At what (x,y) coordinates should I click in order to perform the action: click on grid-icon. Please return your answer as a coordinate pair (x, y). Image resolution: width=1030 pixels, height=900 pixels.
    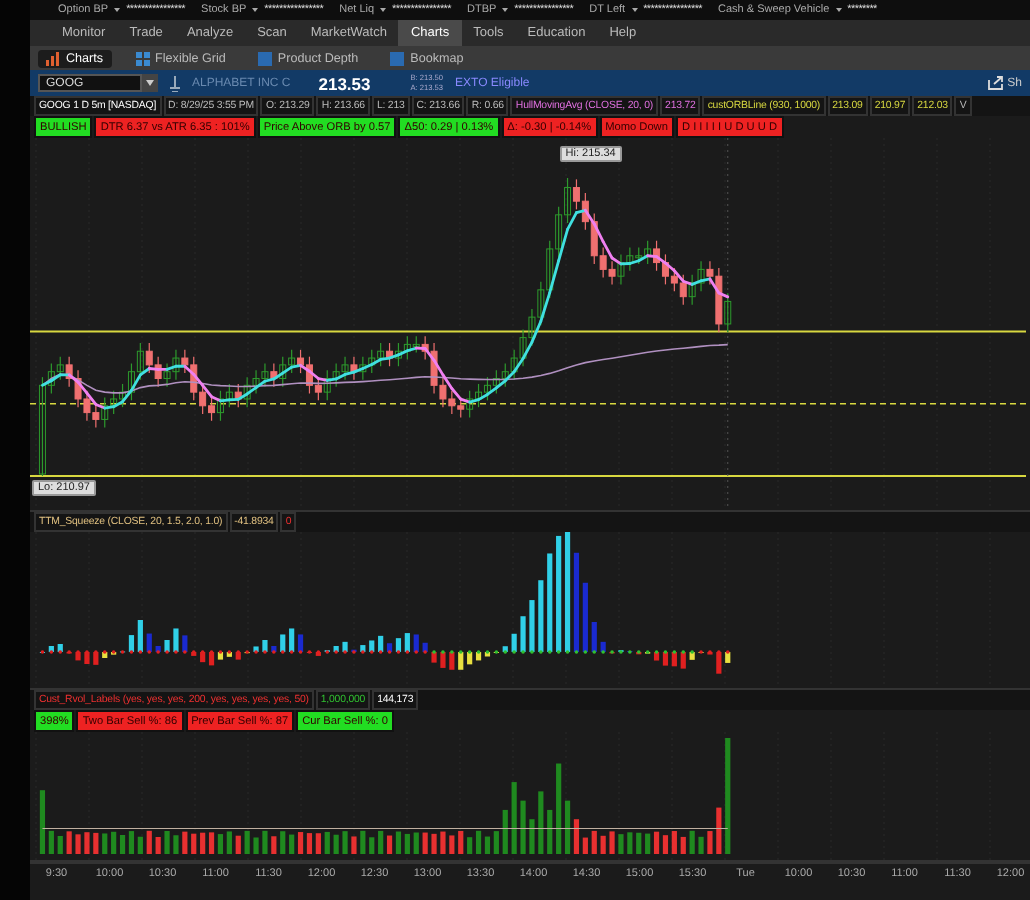
    Looking at the image, I should click on (142, 58).